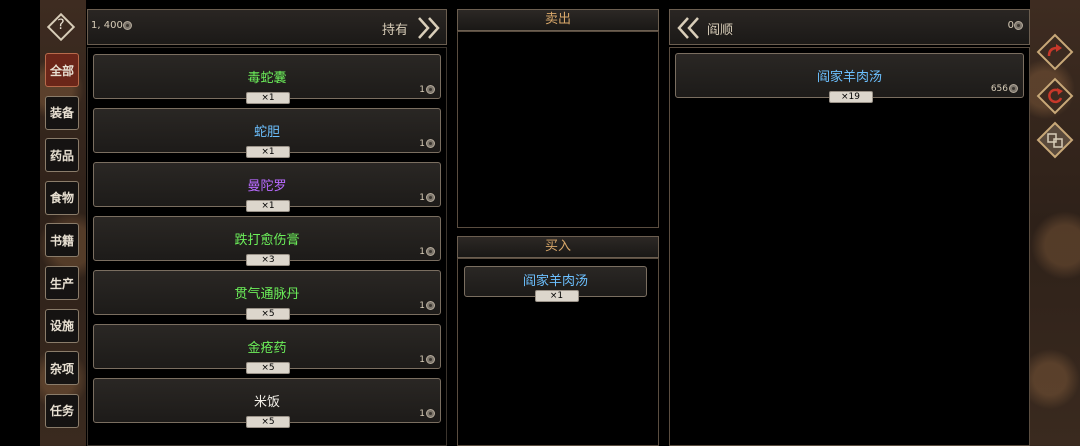 This screenshot has height=446, width=1080. I want to click on item-name: 米饭, so click(266, 402).